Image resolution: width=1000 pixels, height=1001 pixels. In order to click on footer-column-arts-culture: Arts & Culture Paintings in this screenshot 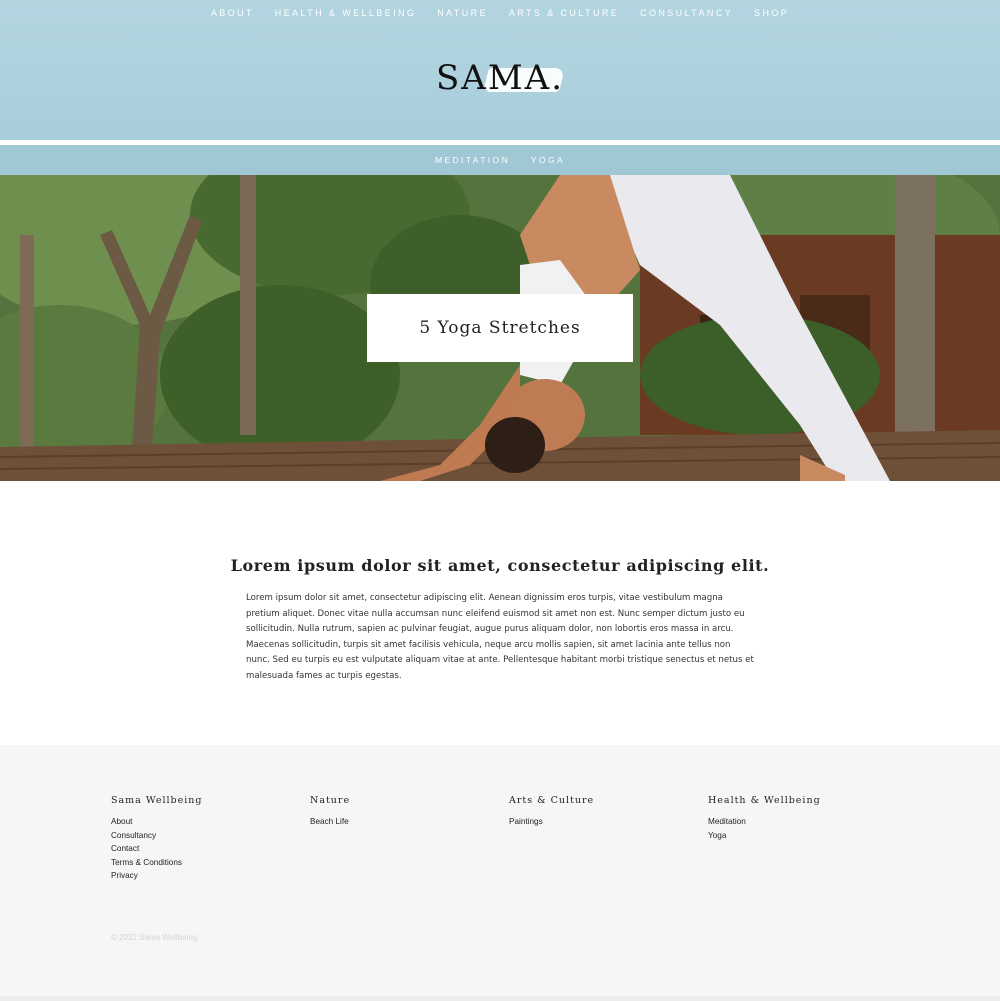, I will do `click(551, 812)`.